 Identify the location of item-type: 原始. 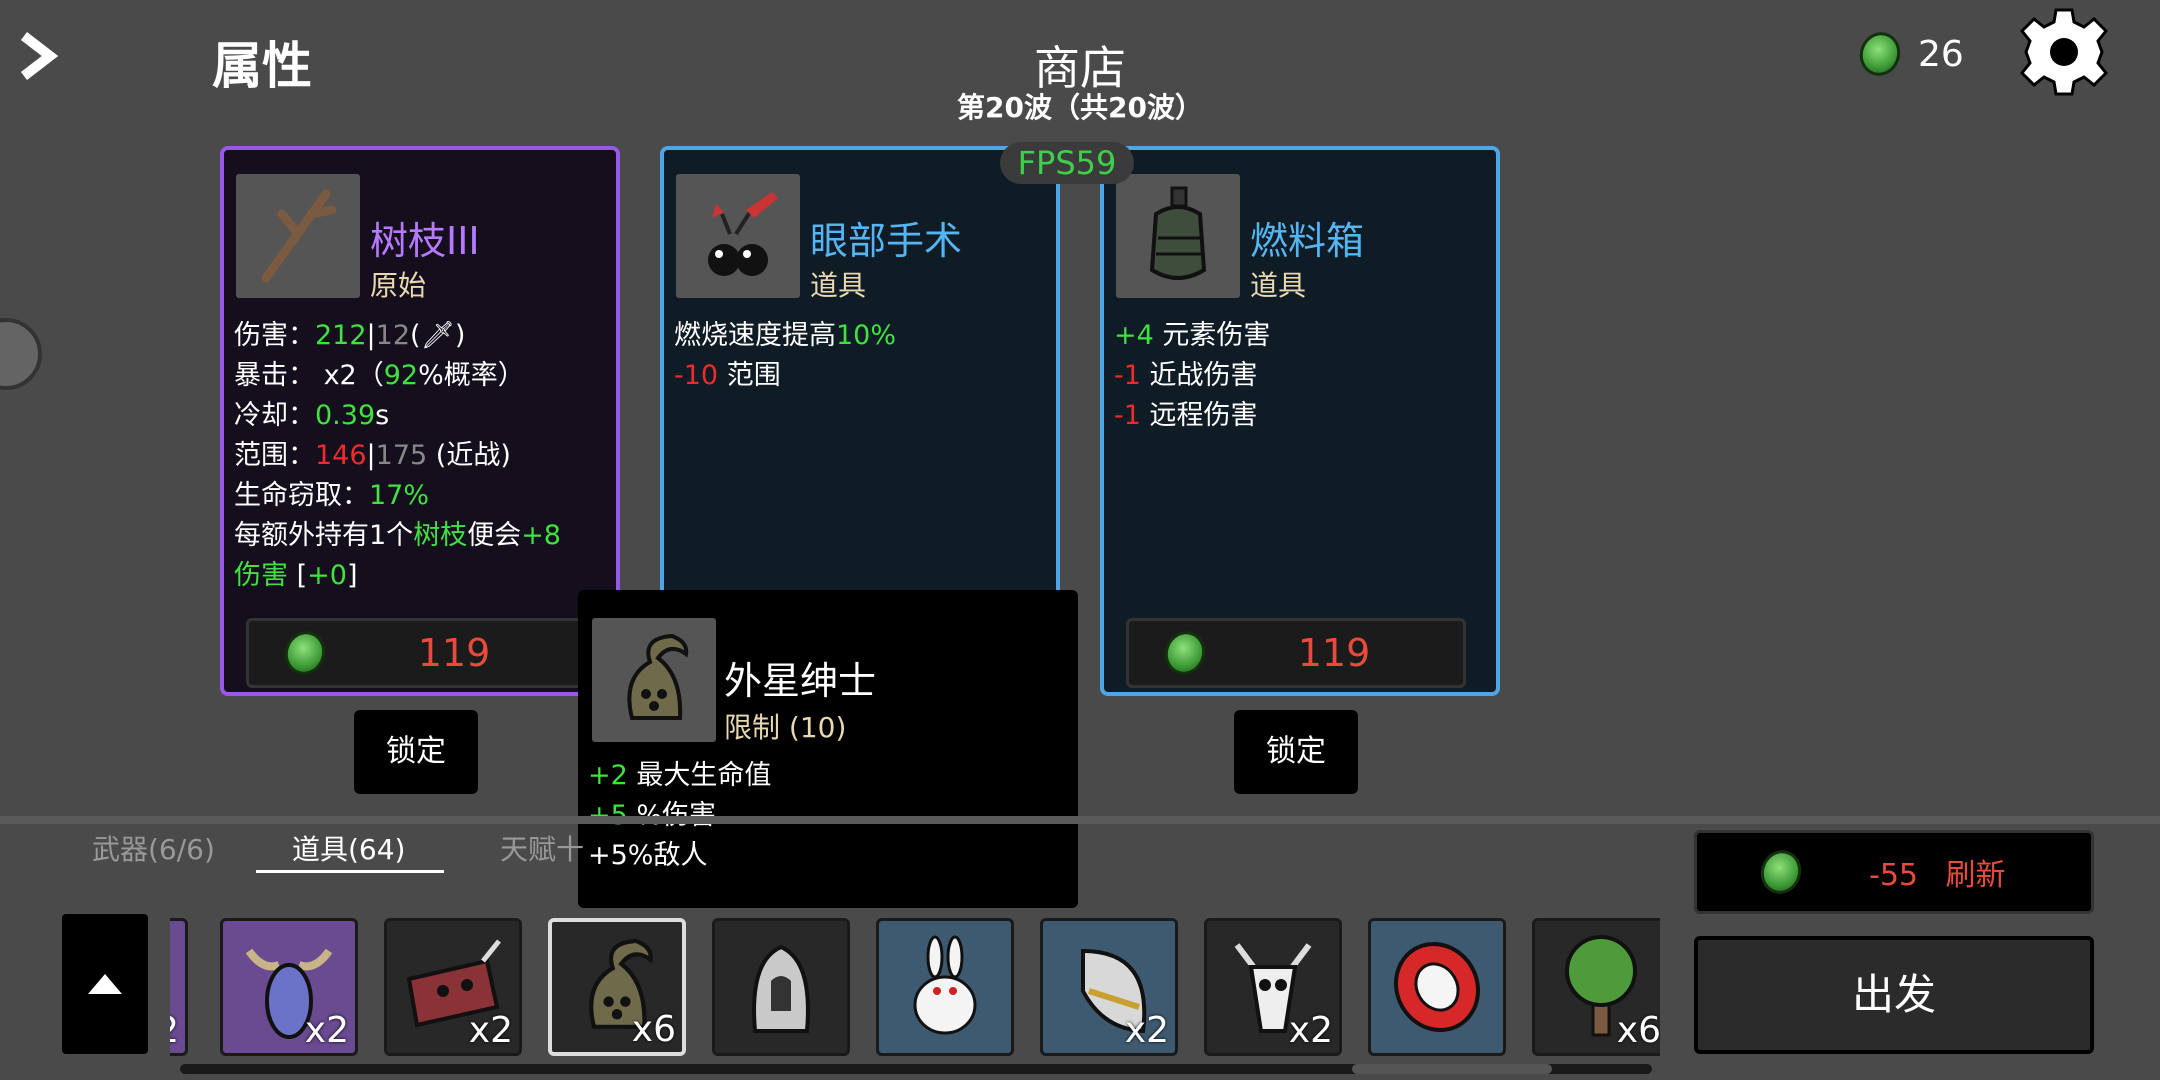
(398, 285).